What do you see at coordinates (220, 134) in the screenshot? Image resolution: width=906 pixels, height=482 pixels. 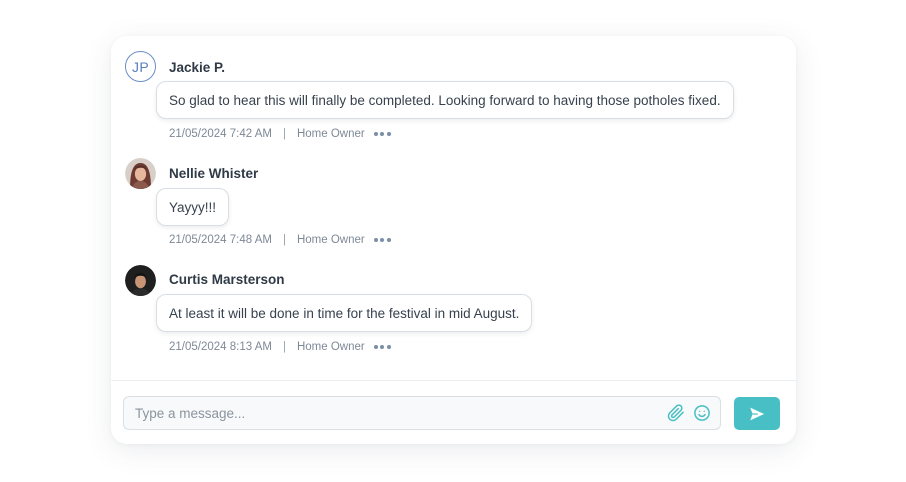 I see `comment-timestamp: 21/05/2024 7:42 AM` at bounding box center [220, 134].